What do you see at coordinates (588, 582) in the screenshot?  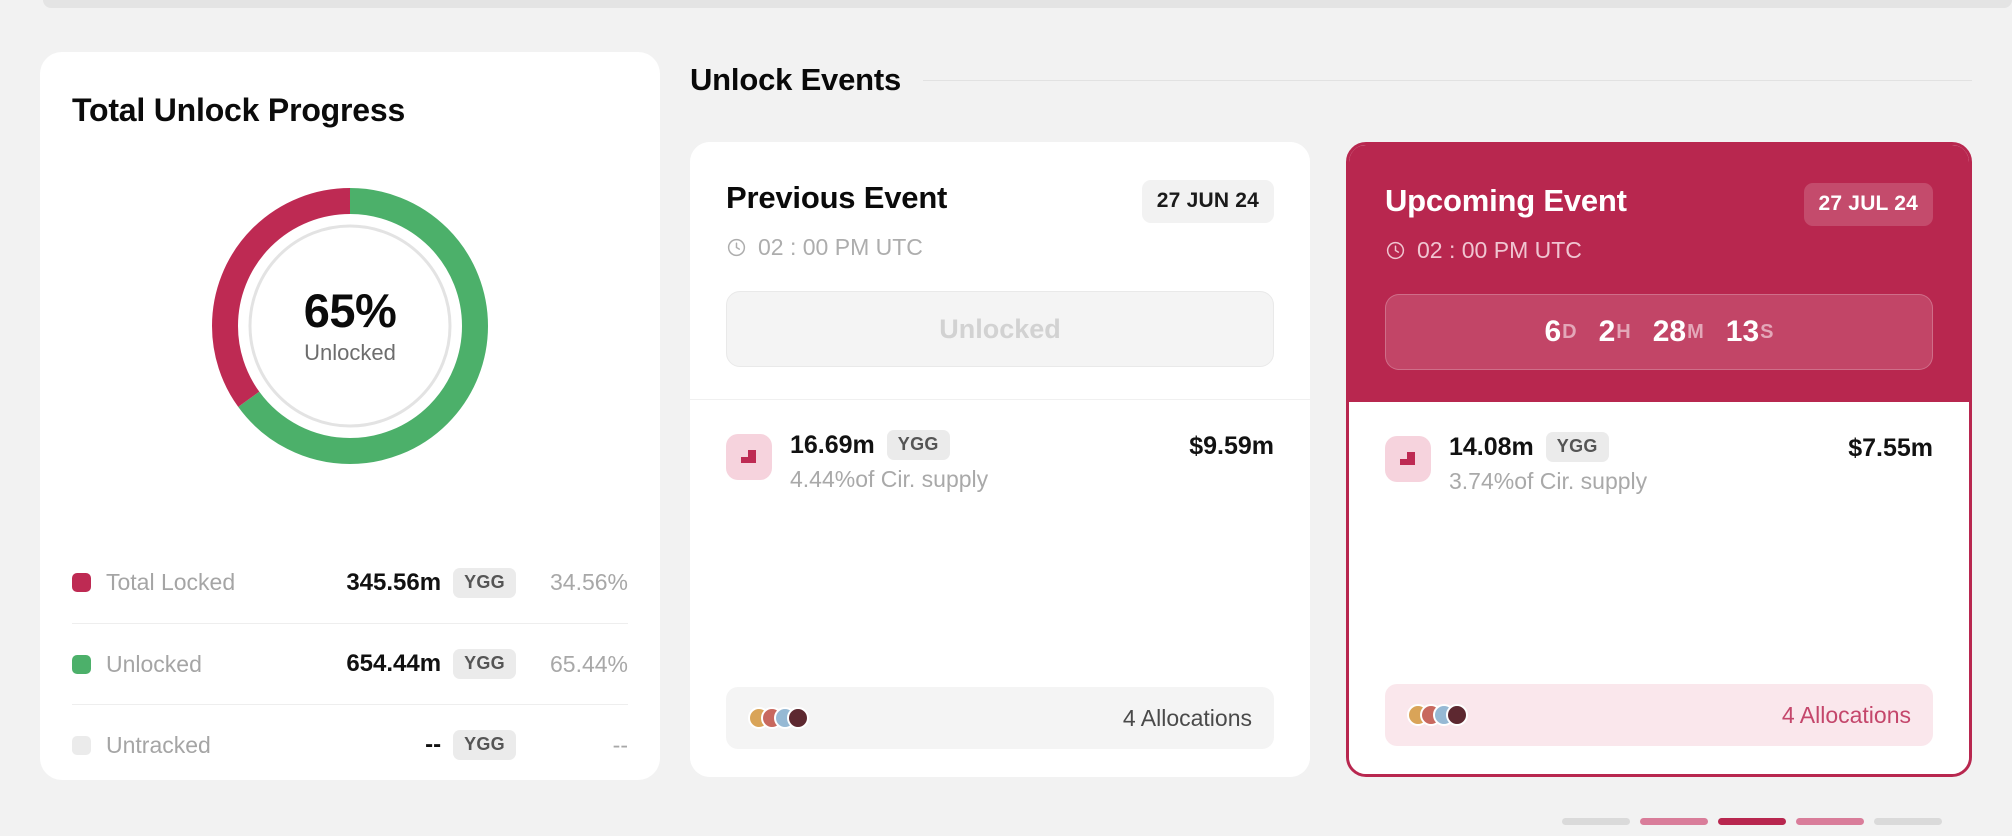 I see `legend-percent-total-locked: 34.56%` at bounding box center [588, 582].